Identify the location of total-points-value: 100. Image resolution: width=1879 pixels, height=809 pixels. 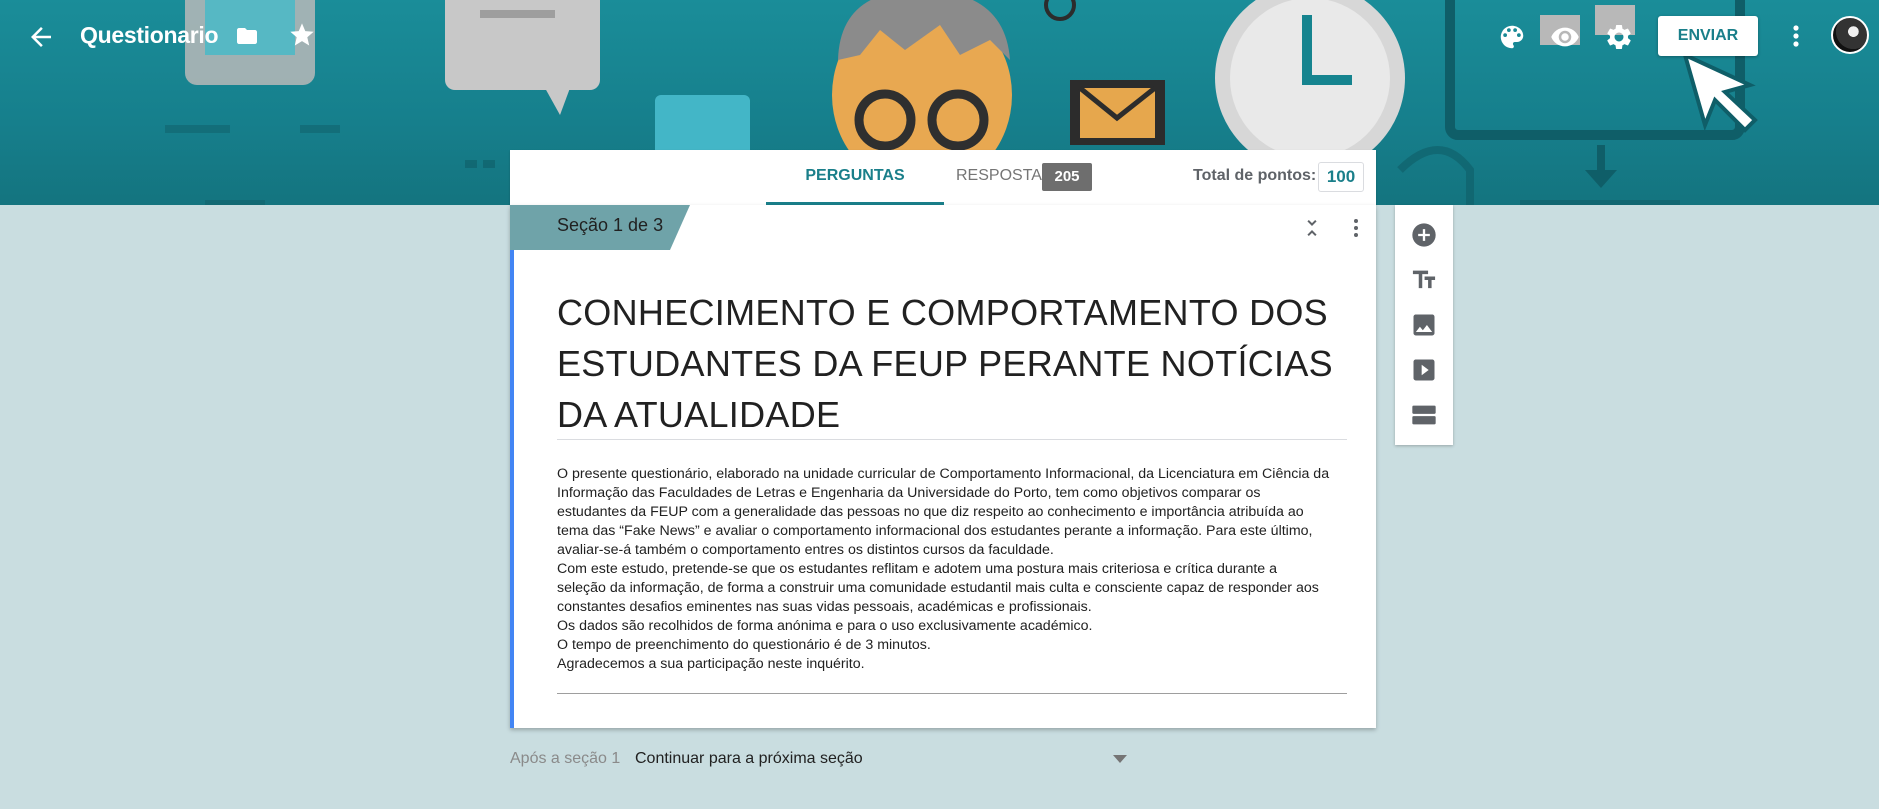
(1341, 177).